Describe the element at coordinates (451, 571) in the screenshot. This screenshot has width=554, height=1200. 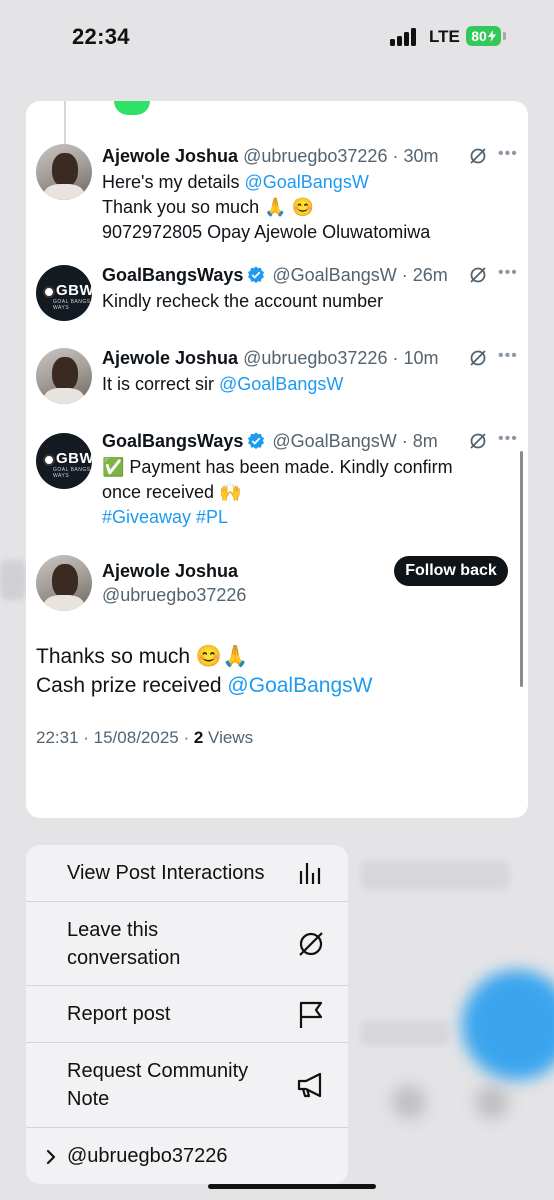
I see `follow-back-button: Follow back` at that location.